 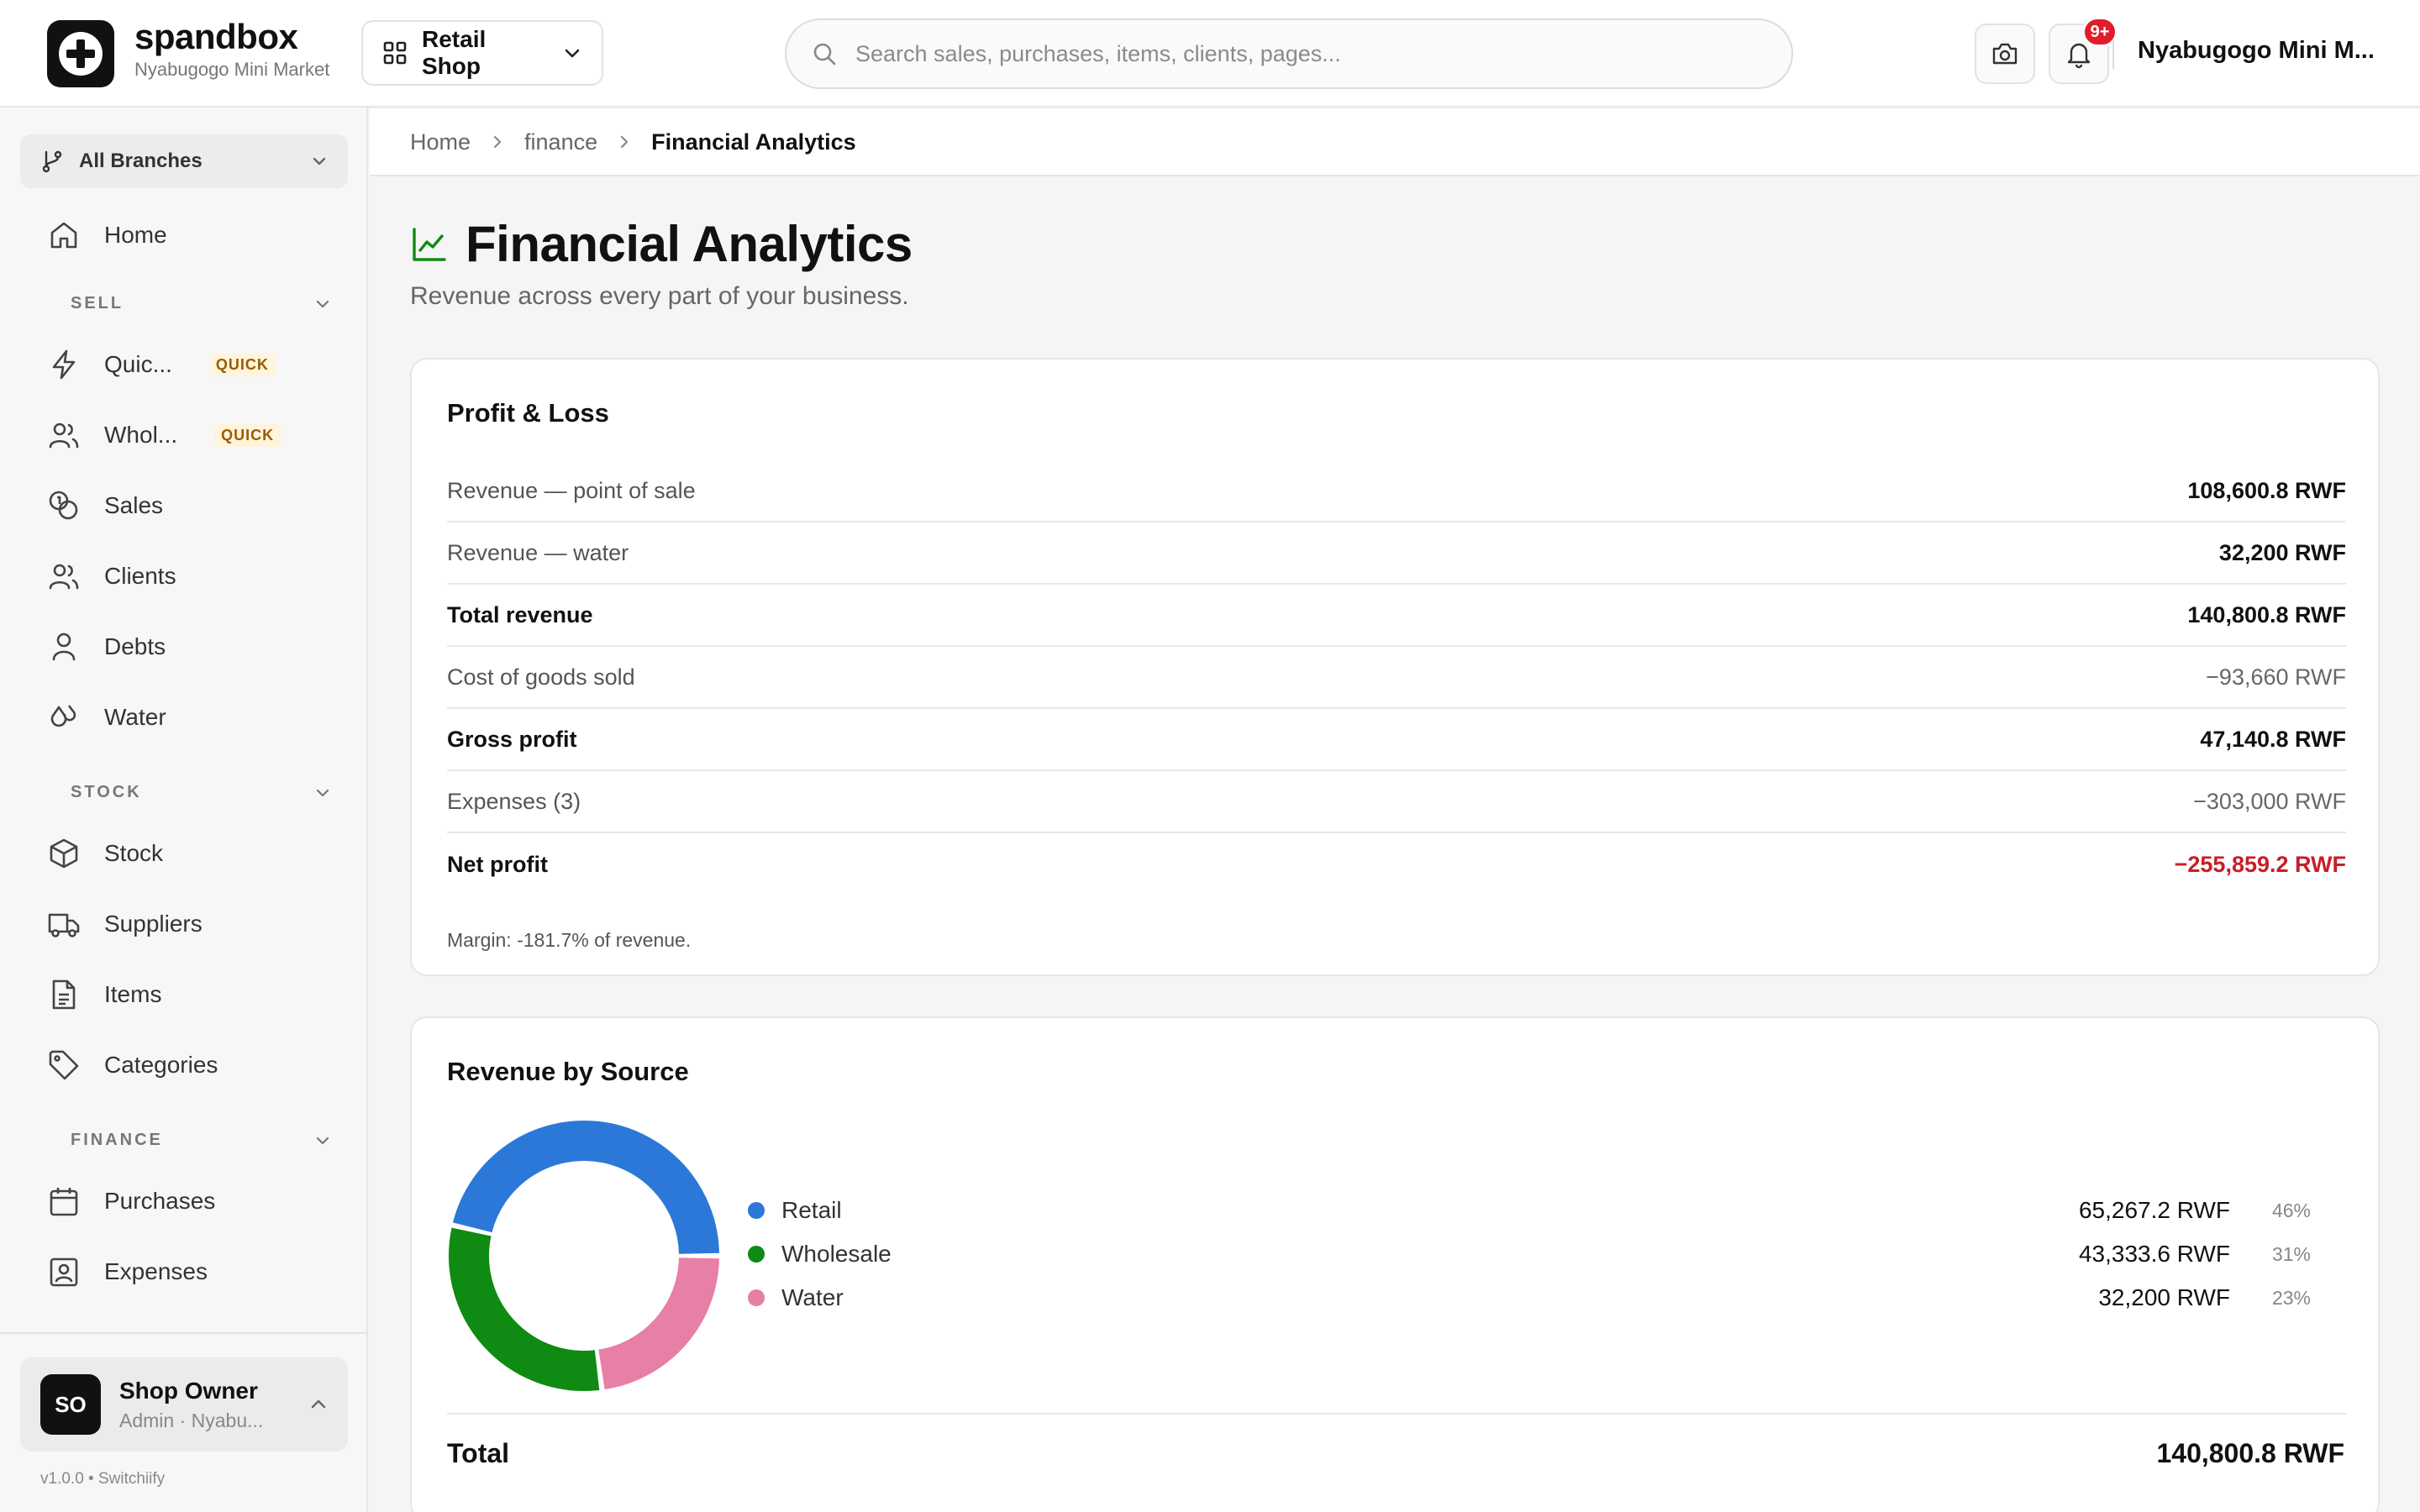 I want to click on box-icon, so click(x=64, y=853).